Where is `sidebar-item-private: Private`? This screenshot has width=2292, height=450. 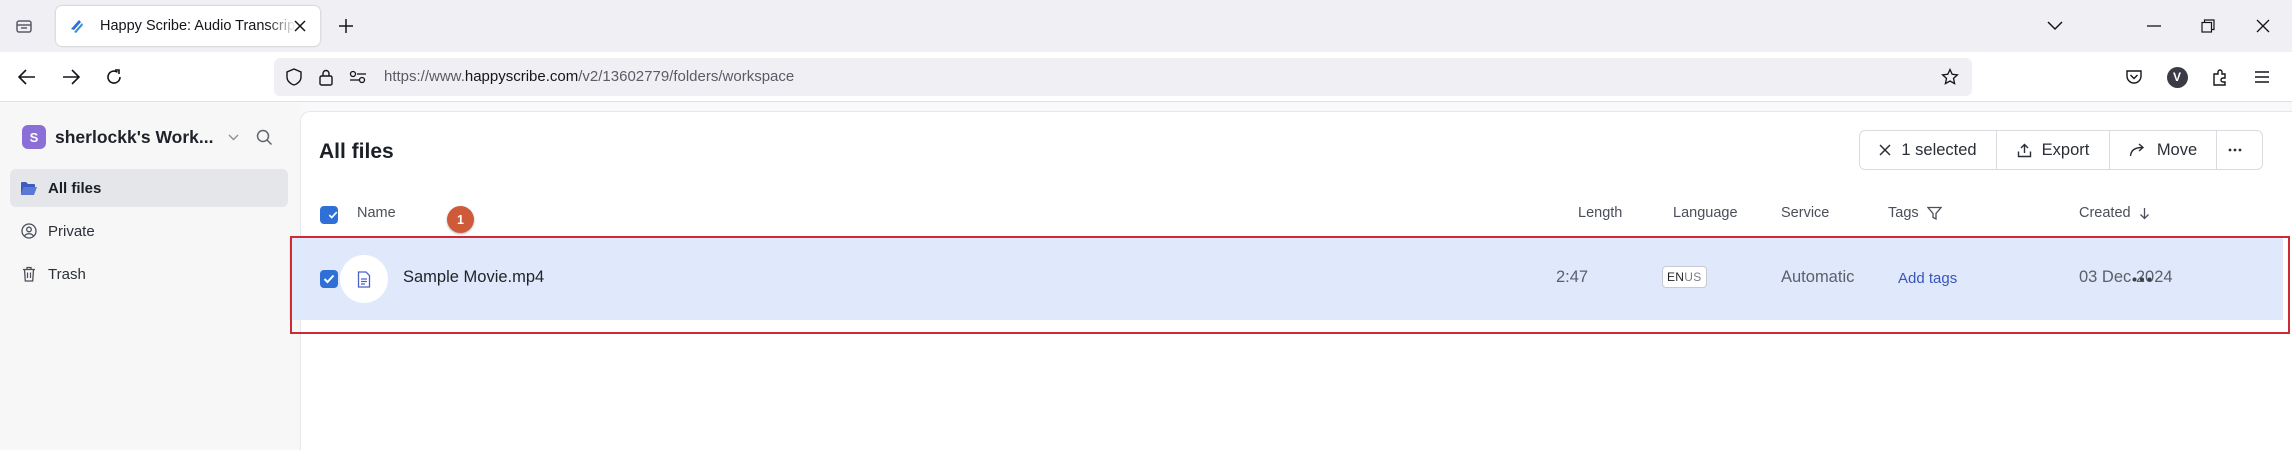
sidebar-item-private: Private is located at coordinates (149, 231).